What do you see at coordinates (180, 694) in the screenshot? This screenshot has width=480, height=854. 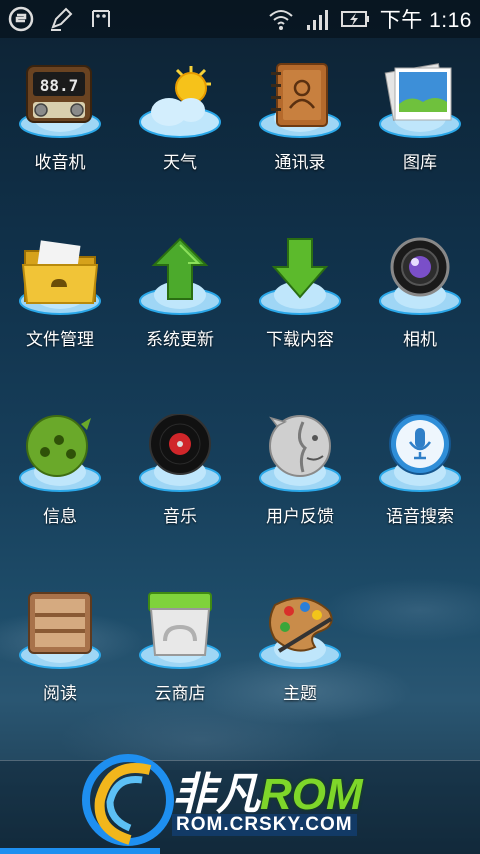 I see `app-label: 云商店` at bounding box center [180, 694].